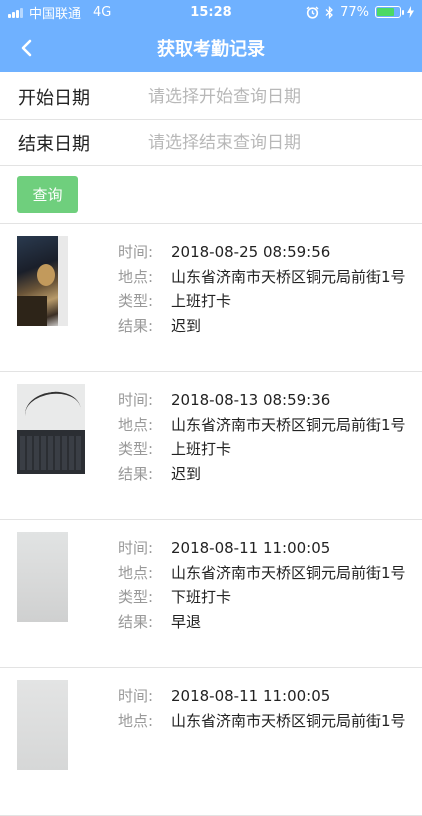 This screenshot has height=816, width=422. Describe the element at coordinates (47, 194) in the screenshot. I see `query-button: 查询` at that location.